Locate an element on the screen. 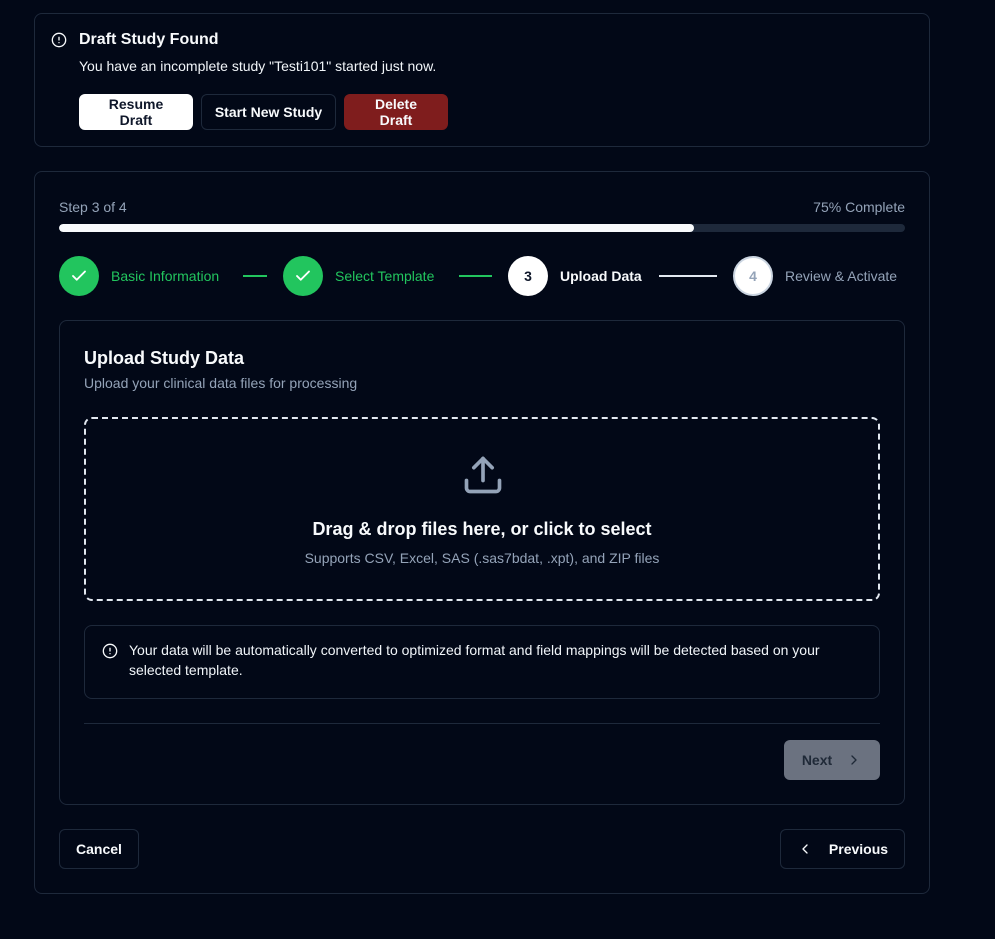 This screenshot has width=995, height=939. chevron-left-icon is located at coordinates (805, 849).